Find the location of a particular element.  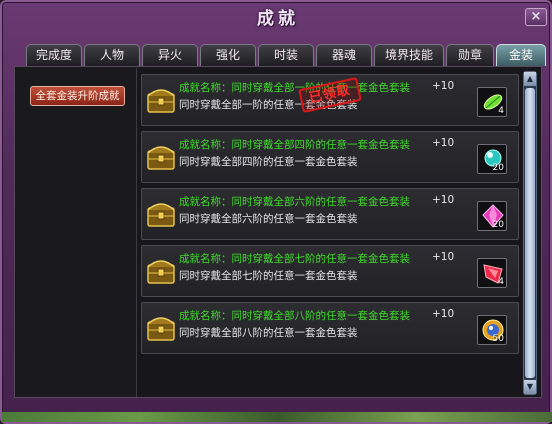

scroll-down-arrow-icon: ▼ is located at coordinates (530, 387).